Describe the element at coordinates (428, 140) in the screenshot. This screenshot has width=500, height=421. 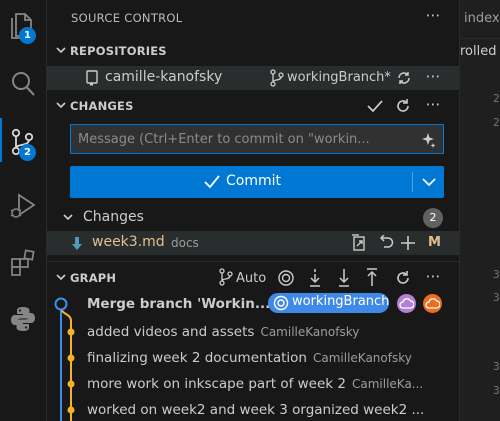
I see `sparkle-icon` at that location.